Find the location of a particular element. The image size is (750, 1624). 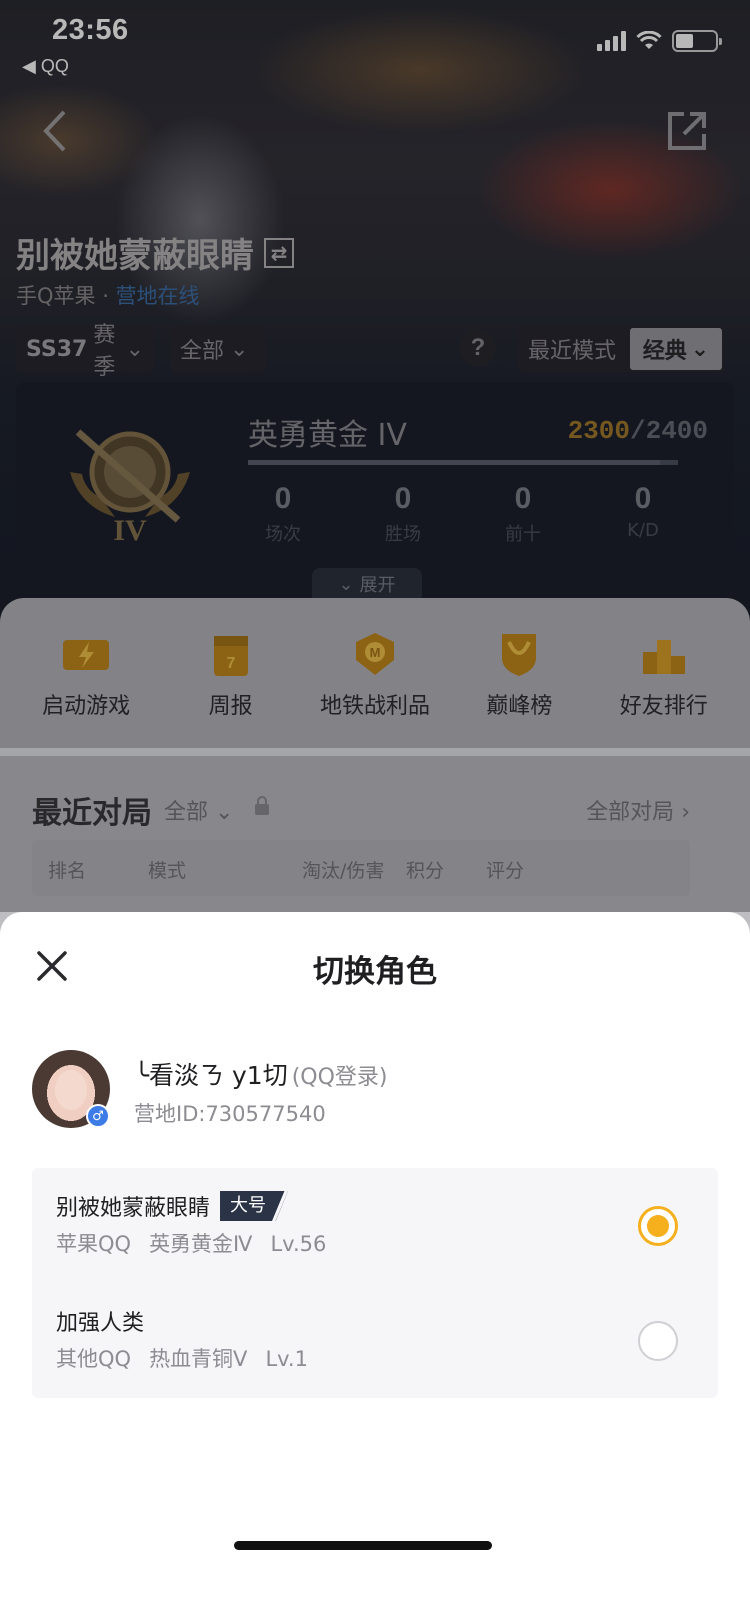

login-type: (QQ登录) is located at coordinates (339, 1077).